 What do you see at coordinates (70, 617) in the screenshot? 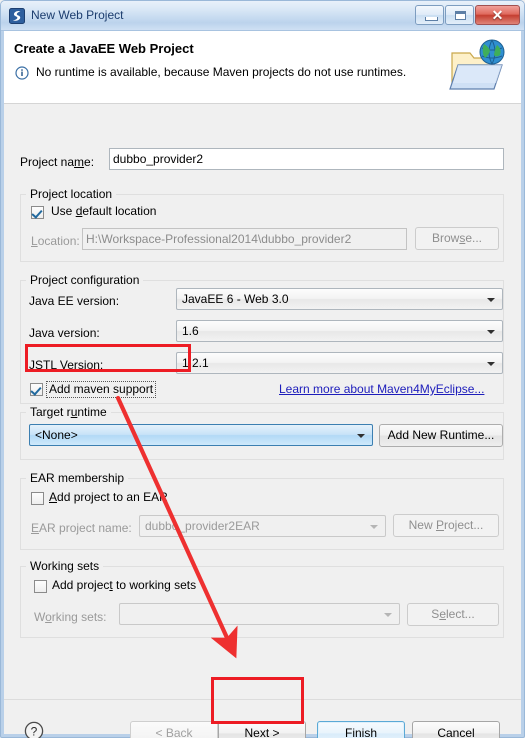
I see `working-sets-label: Working sets:` at bounding box center [70, 617].